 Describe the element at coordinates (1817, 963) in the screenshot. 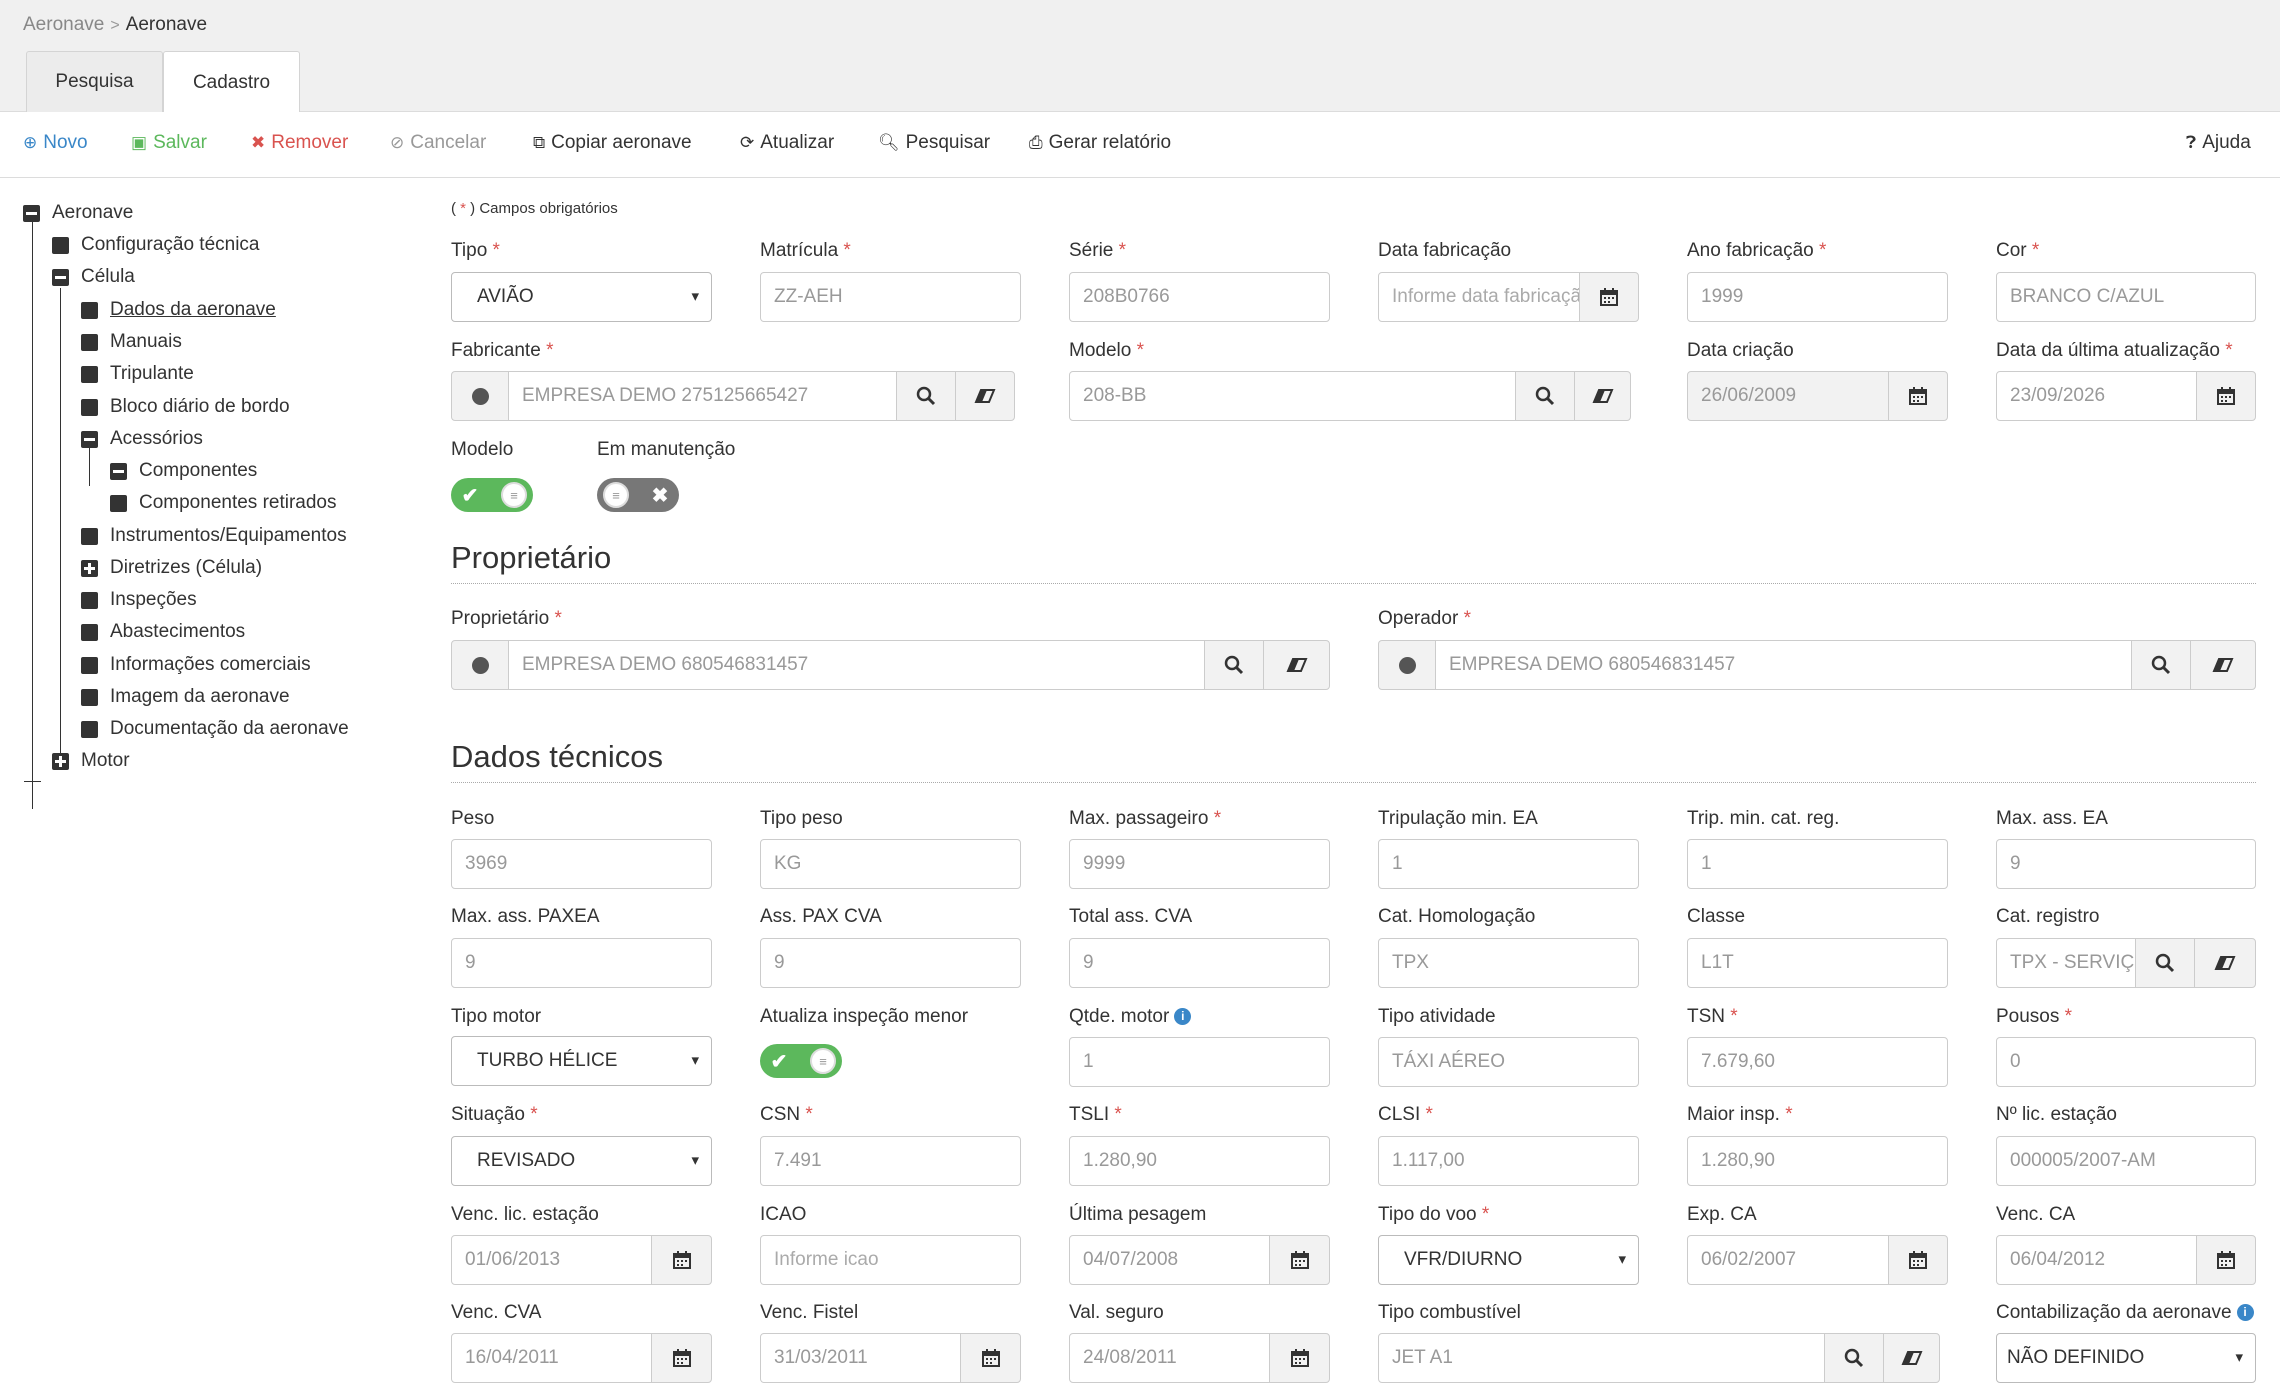

I see `classe-input: L1T` at that location.